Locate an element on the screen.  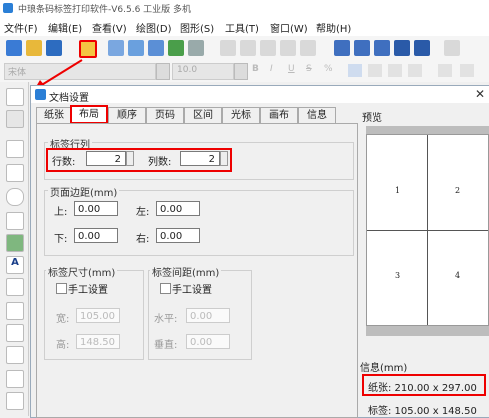
misc-icon is located at coordinates (452, 48).